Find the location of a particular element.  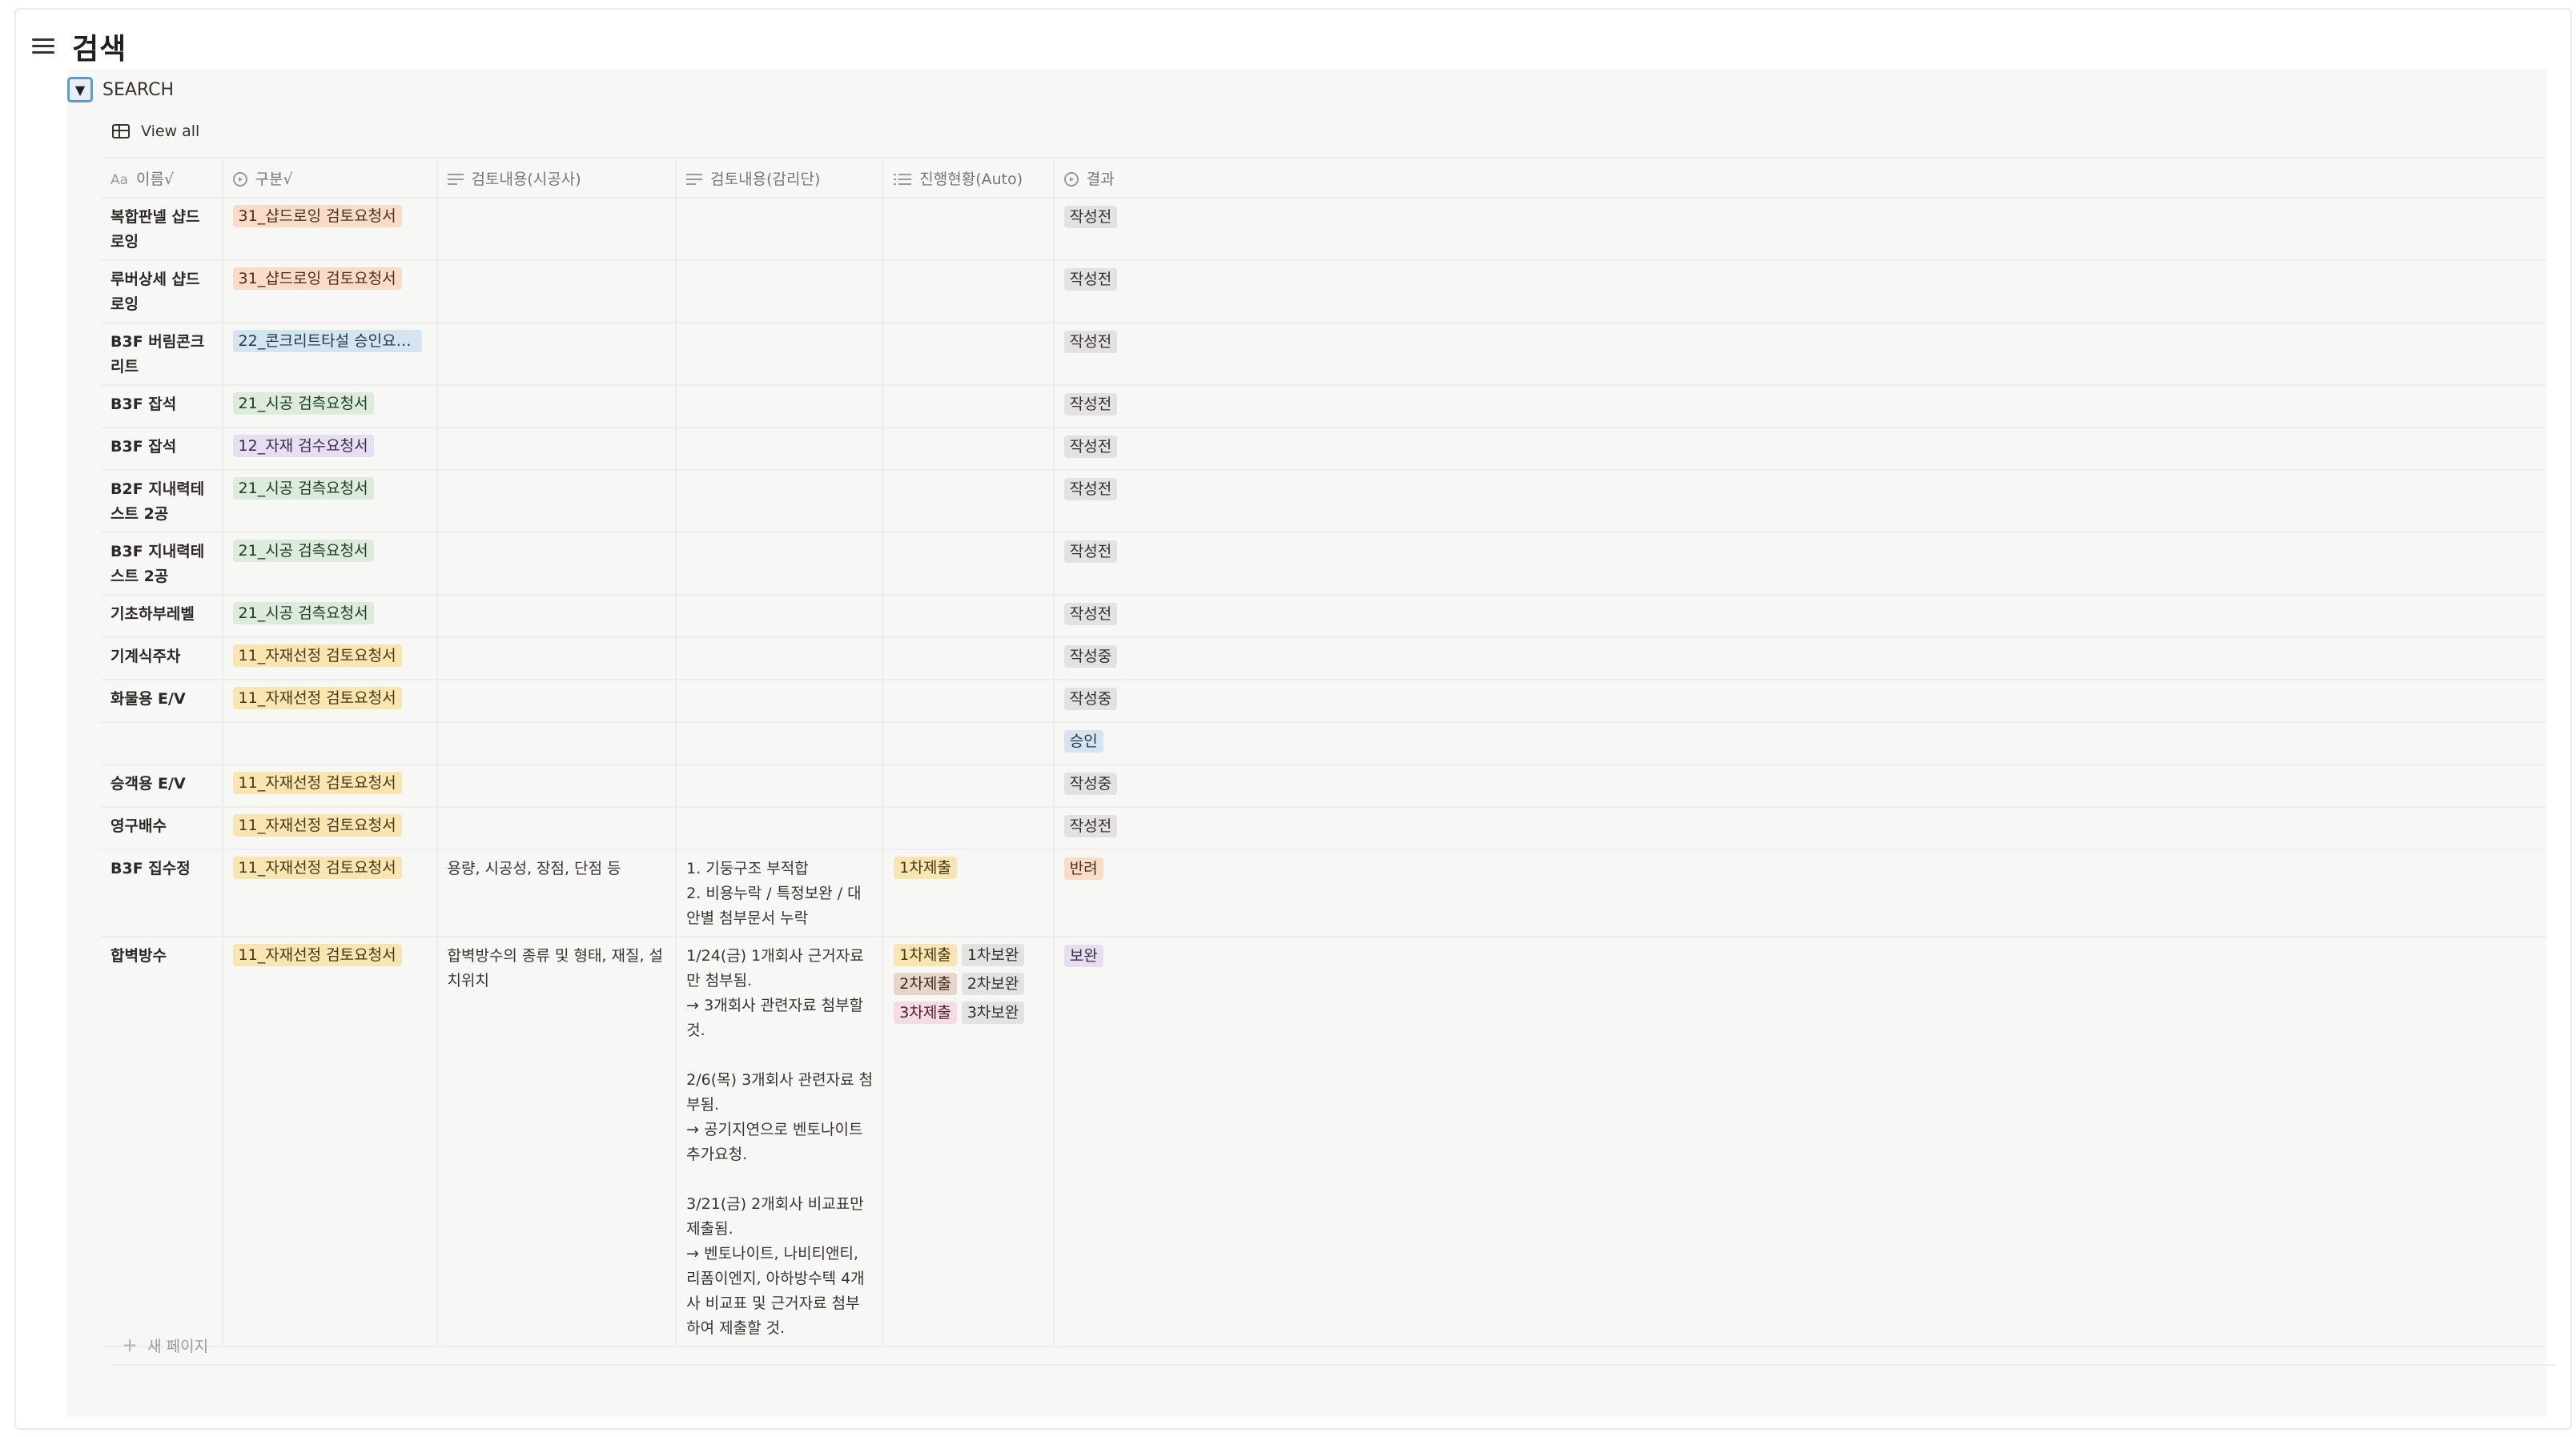

cell-name: 기초하부레벨 is located at coordinates (162, 616).